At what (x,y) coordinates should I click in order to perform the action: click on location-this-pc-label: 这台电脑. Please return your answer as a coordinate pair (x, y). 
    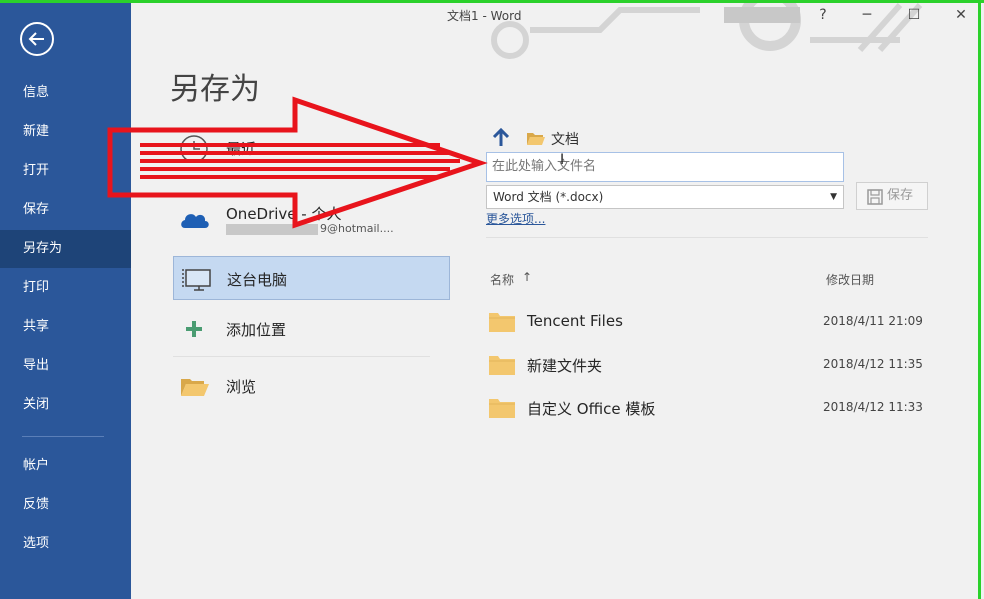
    Looking at the image, I should click on (257, 280).